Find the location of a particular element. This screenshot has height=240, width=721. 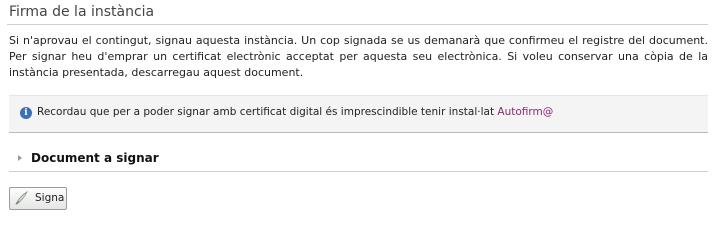

sign-button-label: Signa is located at coordinates (50, 198).